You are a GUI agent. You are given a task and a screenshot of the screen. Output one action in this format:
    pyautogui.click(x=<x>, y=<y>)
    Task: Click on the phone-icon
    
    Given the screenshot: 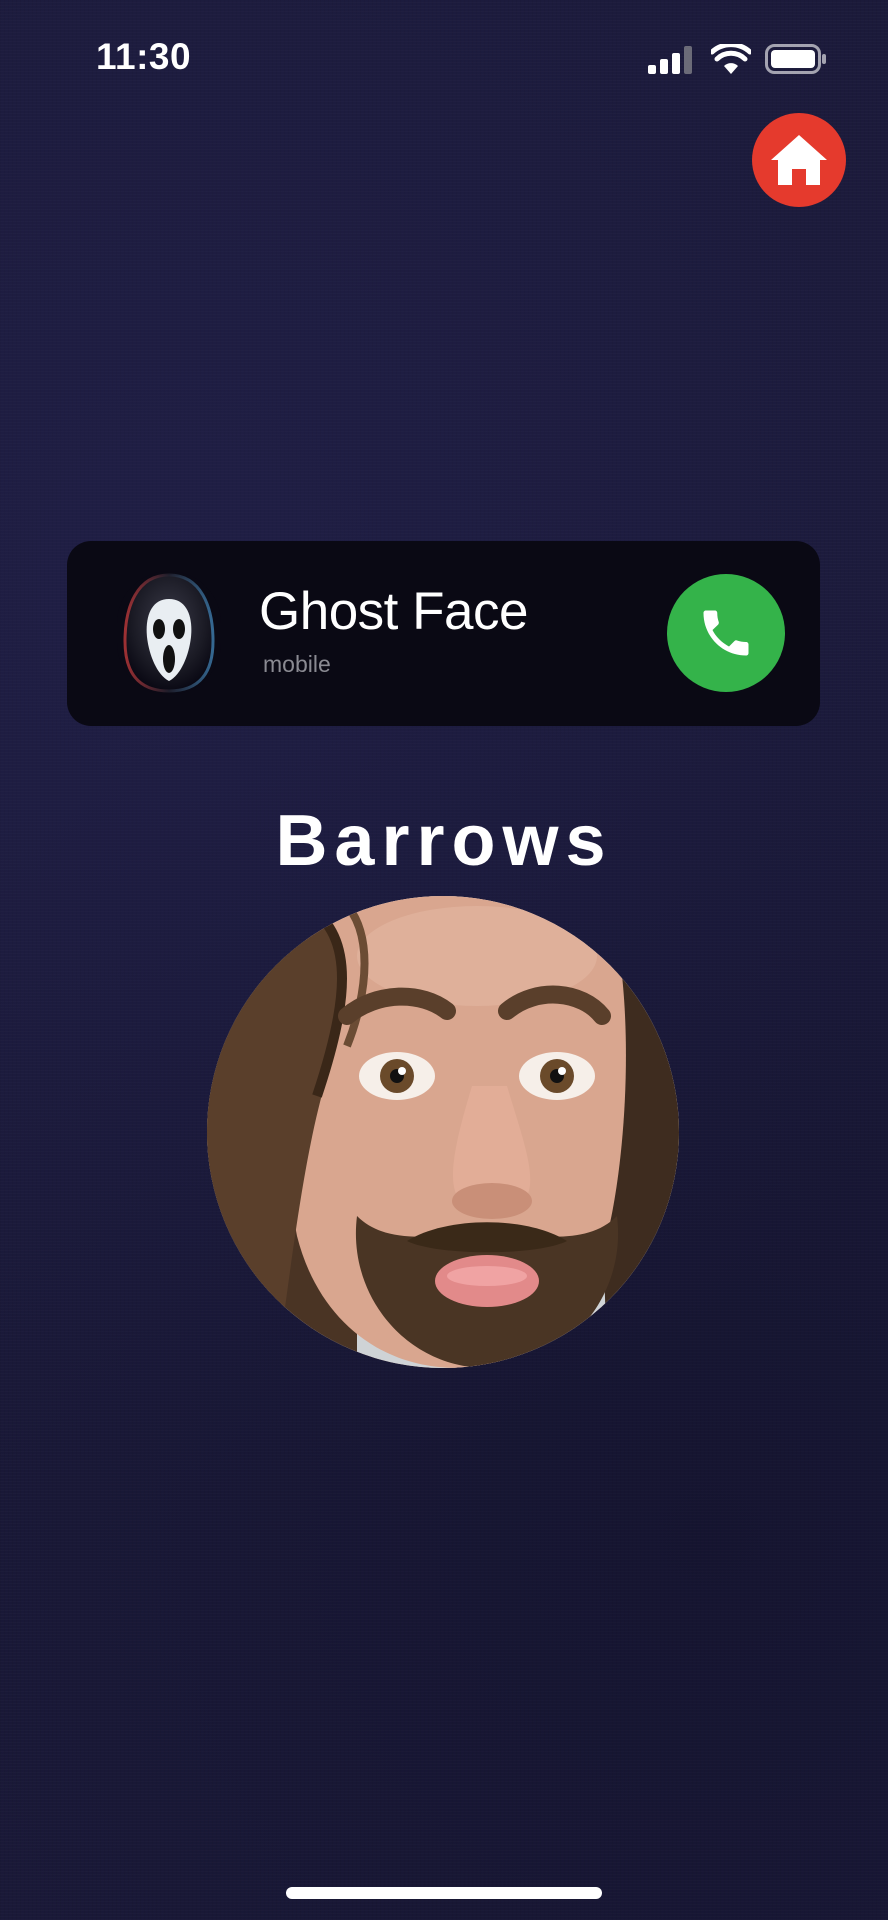 What is the action you would take?
    pyautogui.click(x=726, y=633)
    